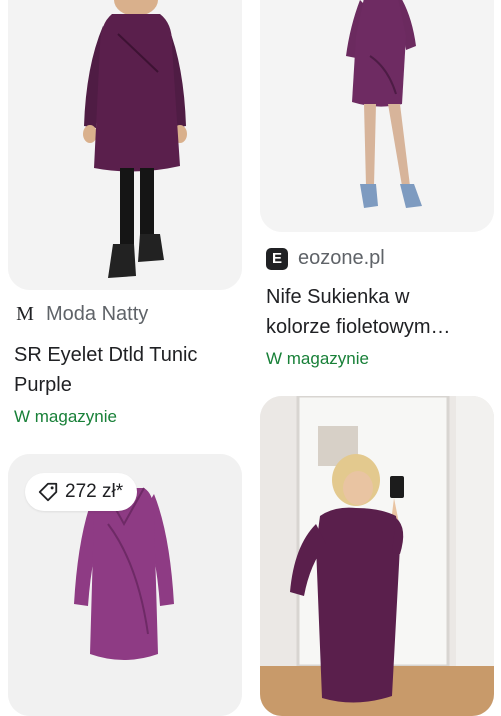  What do you see at coordinates (25, 314) in the screenshot?
I see `moda-natty-logo-icon: M` at bounding box center [25, 314].